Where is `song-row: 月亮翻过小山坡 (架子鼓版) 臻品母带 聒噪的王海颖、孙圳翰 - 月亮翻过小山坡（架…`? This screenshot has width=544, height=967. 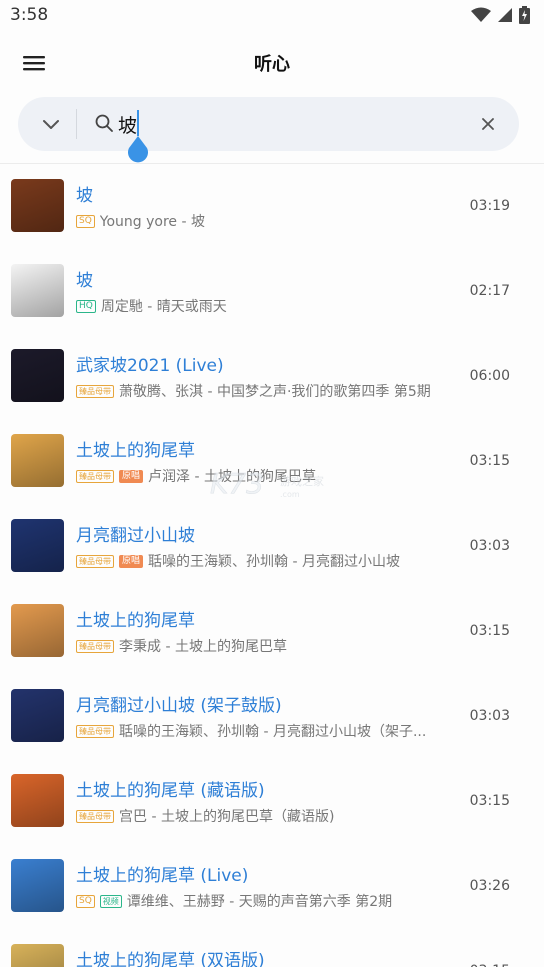 song-row: 月亮翻过小山坡 (架子鼓版) 臻品母带 聒噪的王海颖、孙圳翰 - 月亮翻过小山坡（架… is located at coordinates (272, 716).